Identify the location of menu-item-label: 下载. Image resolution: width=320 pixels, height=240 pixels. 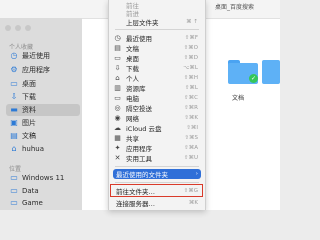
(132, 69).